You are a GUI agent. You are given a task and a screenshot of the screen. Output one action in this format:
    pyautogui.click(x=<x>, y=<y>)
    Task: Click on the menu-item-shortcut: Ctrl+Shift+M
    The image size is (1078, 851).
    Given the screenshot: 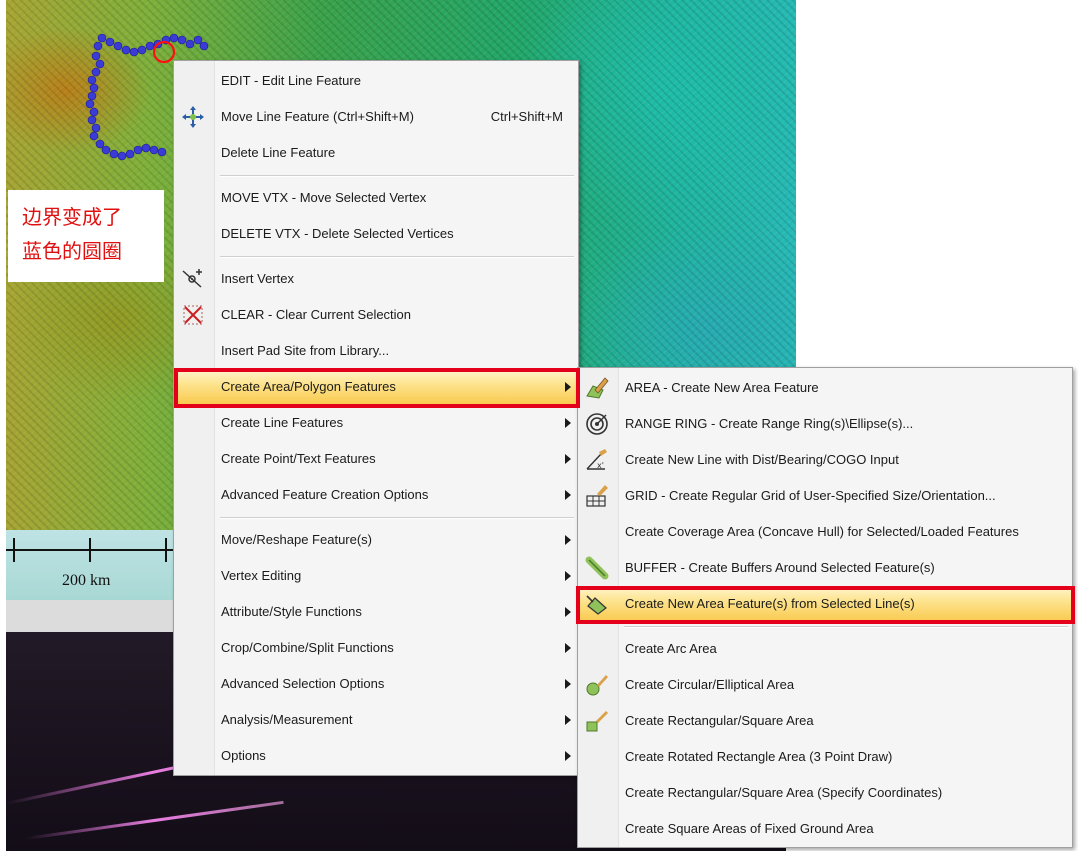 What is the action you would take?
    pyautogui.click(x=526, y=116)
    